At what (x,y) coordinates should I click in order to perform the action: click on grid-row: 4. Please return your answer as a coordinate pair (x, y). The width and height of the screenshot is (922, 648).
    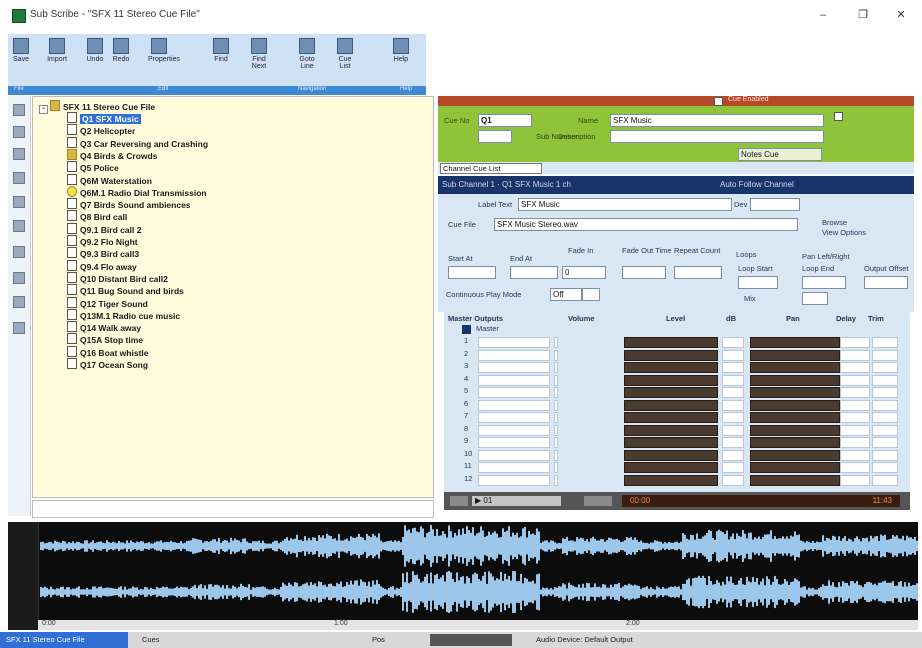
    Looking at the image, I should click on (677, 380).